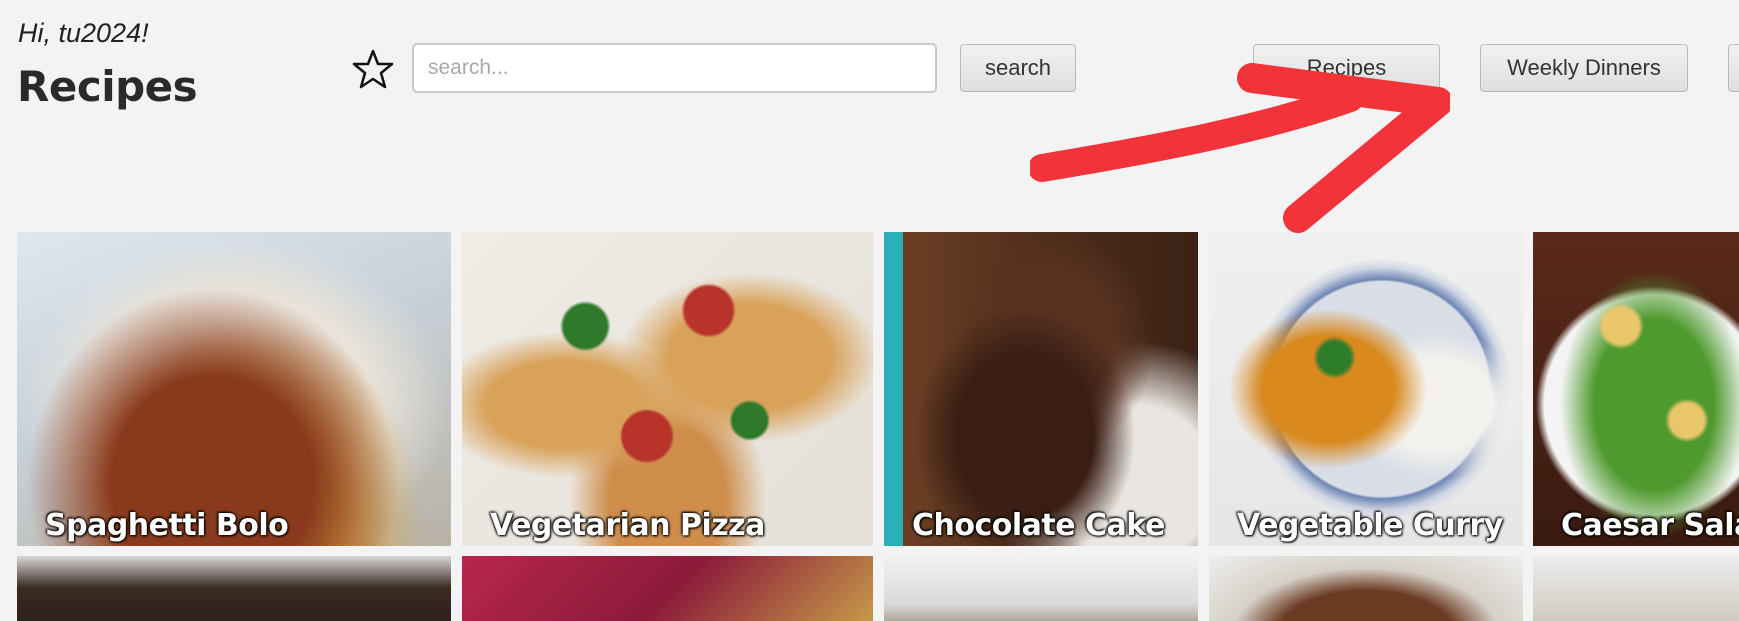  I want to click on recipes-nav-button: Recipes, so click(1346, 68).